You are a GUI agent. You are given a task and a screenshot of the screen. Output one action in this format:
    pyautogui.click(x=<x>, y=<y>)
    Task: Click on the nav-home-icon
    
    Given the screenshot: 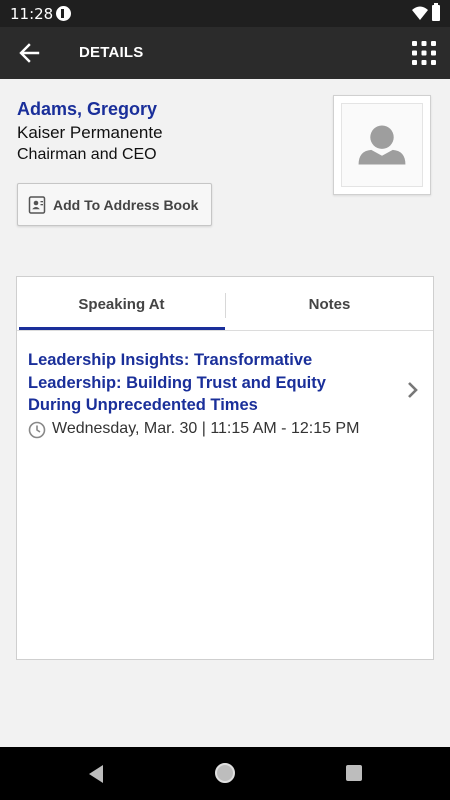 What is the action you would take?
    pyautogui.click(x=225, y=773)
    